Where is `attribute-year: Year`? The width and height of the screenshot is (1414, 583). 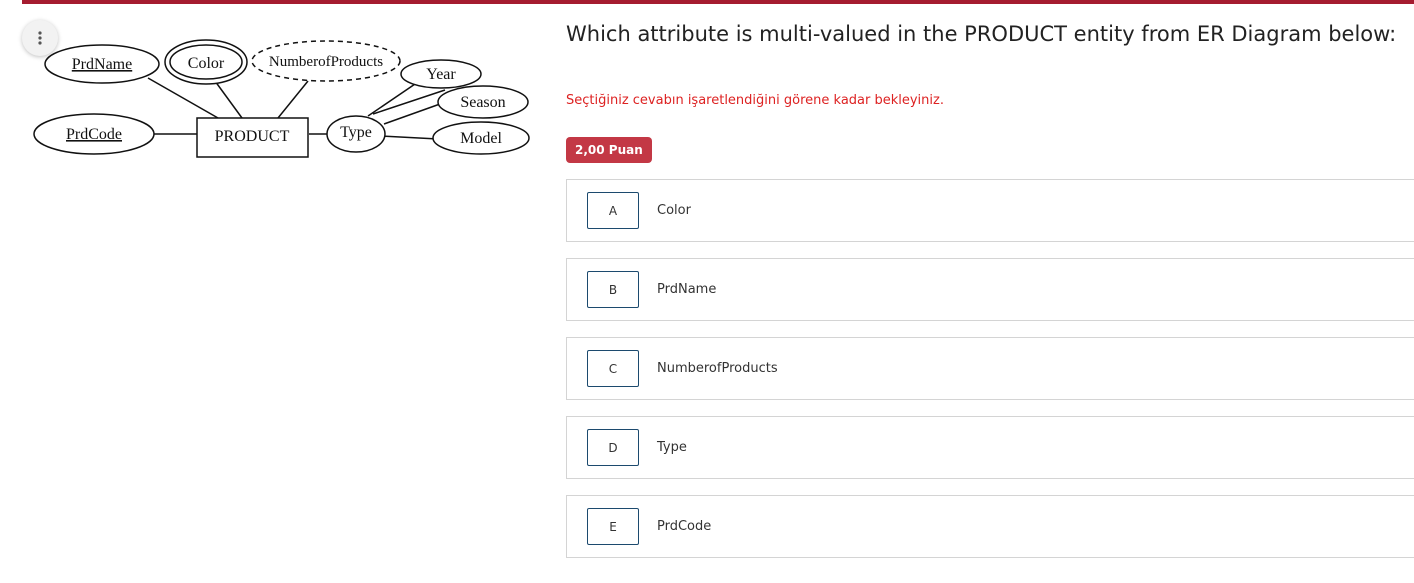 attribute-year: Year is located at coordinates (441, 74).